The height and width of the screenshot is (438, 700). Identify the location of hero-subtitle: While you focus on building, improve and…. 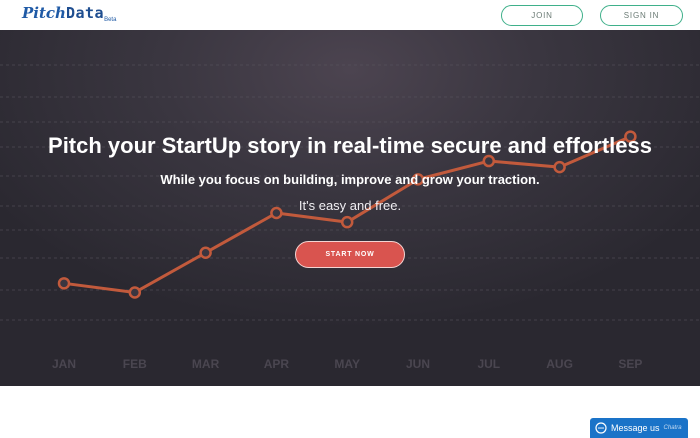
(350, 179).